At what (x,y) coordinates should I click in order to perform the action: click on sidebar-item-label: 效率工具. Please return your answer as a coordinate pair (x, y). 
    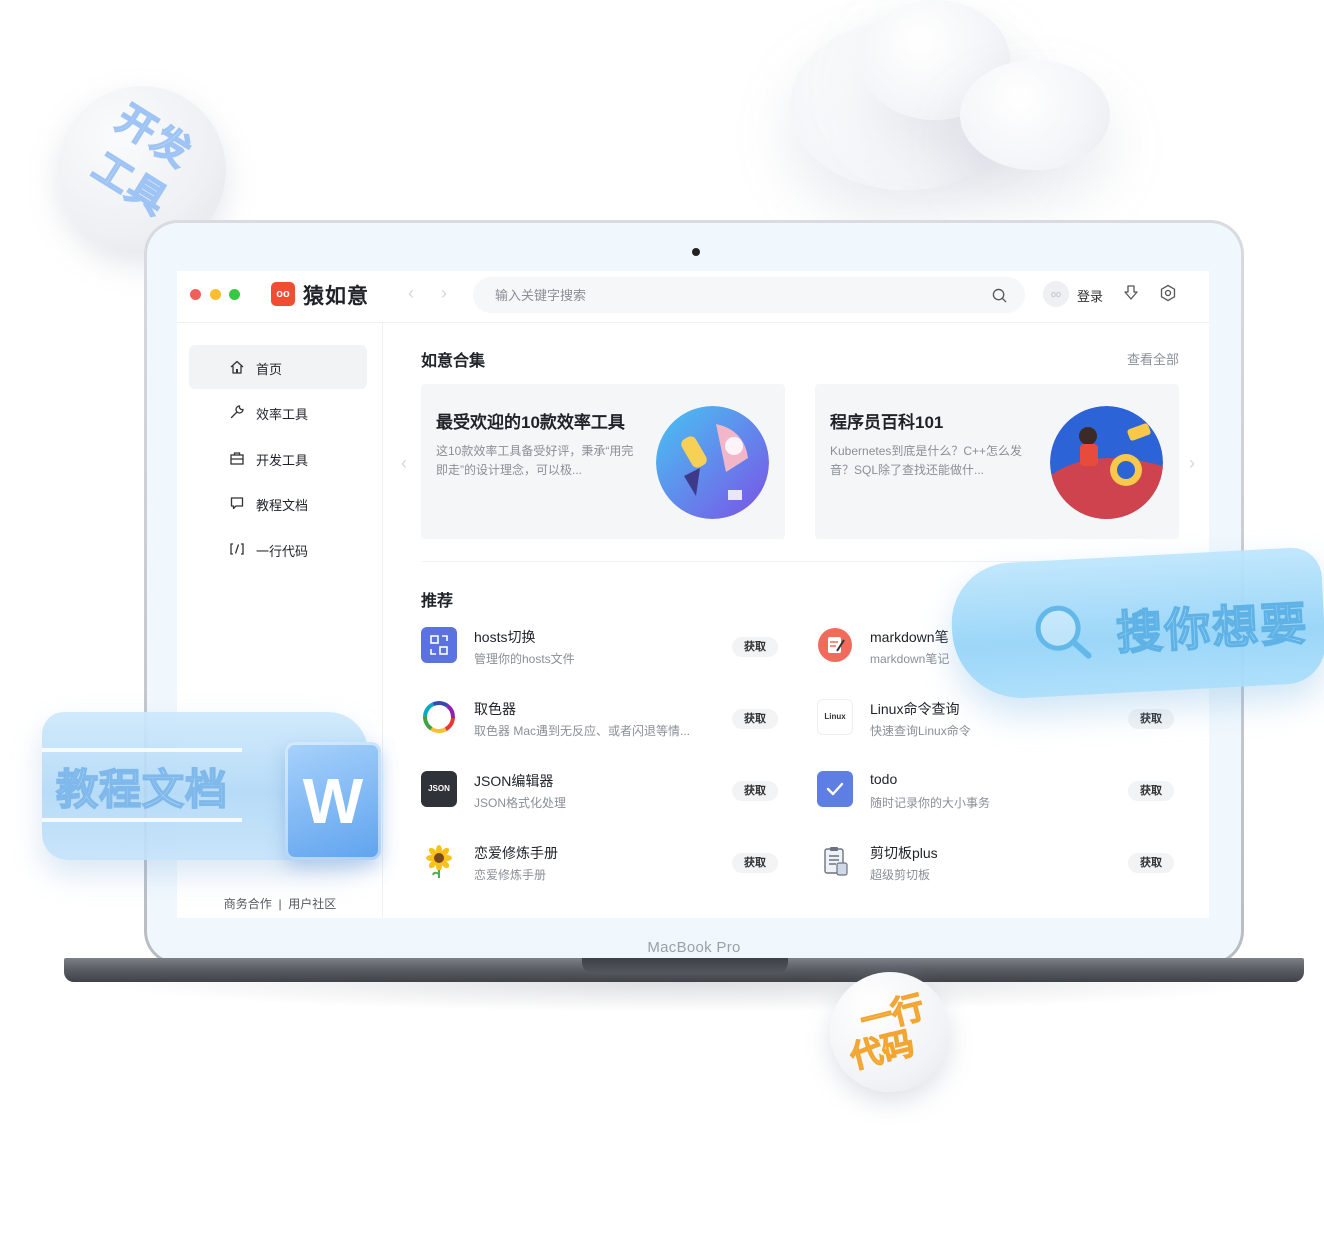
    Looking at the image, I should click on (282, 414).